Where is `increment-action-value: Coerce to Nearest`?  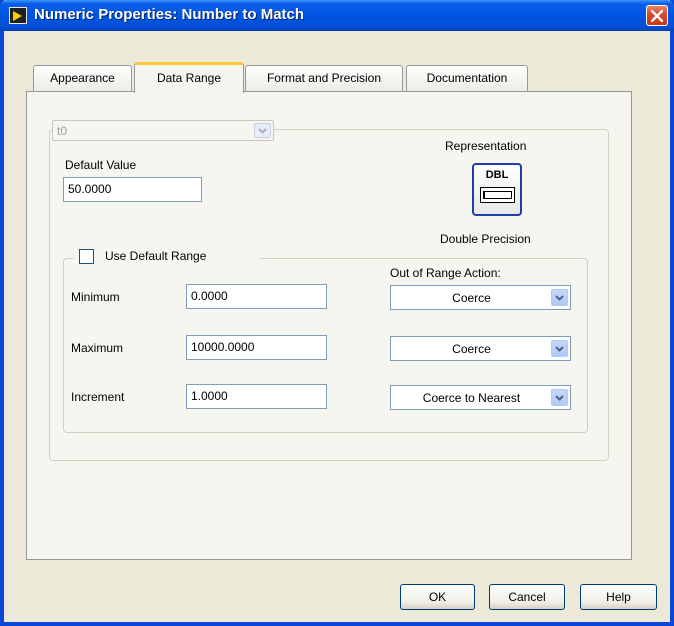 increment-action-value: Coerce to Nearest is located at coordinates (471, 398).